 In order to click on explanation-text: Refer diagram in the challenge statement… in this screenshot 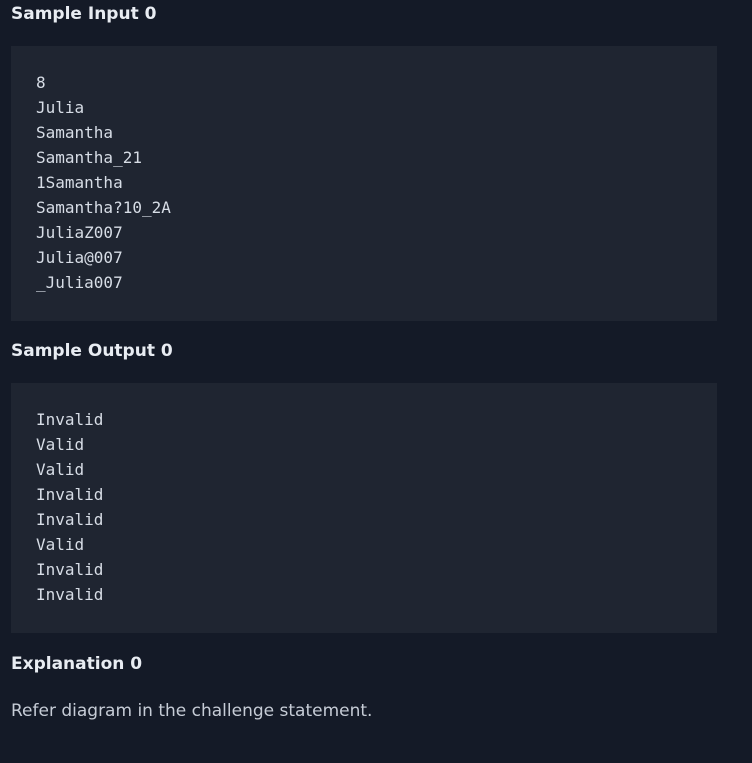, I will do `click(192, 711)`.